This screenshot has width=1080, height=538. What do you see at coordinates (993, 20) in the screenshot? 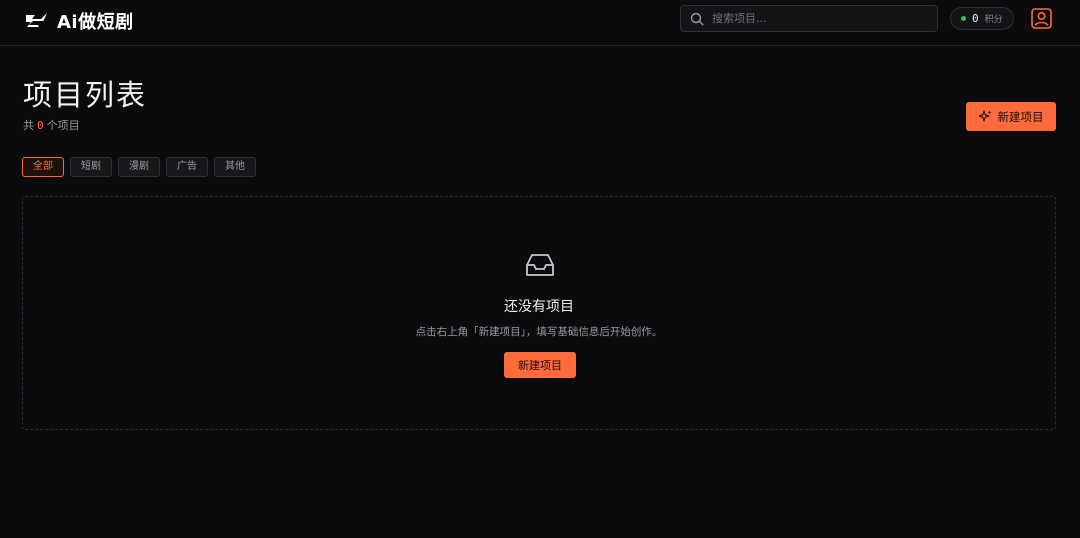
I see `points-unit: 积分` at bounding box center [993, 20].